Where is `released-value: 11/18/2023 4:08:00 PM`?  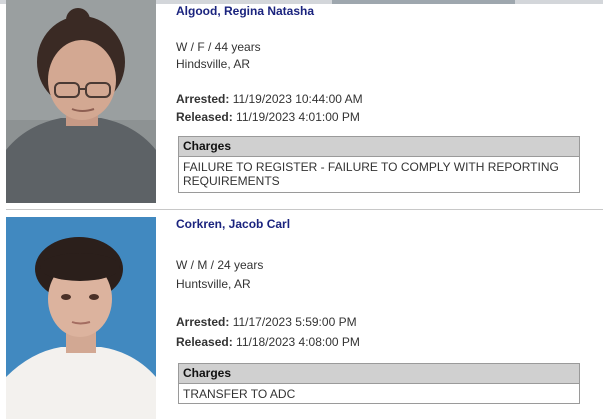 released-value: 11/18/2023 4:08:00 PM is located at coordinates (298, 342).